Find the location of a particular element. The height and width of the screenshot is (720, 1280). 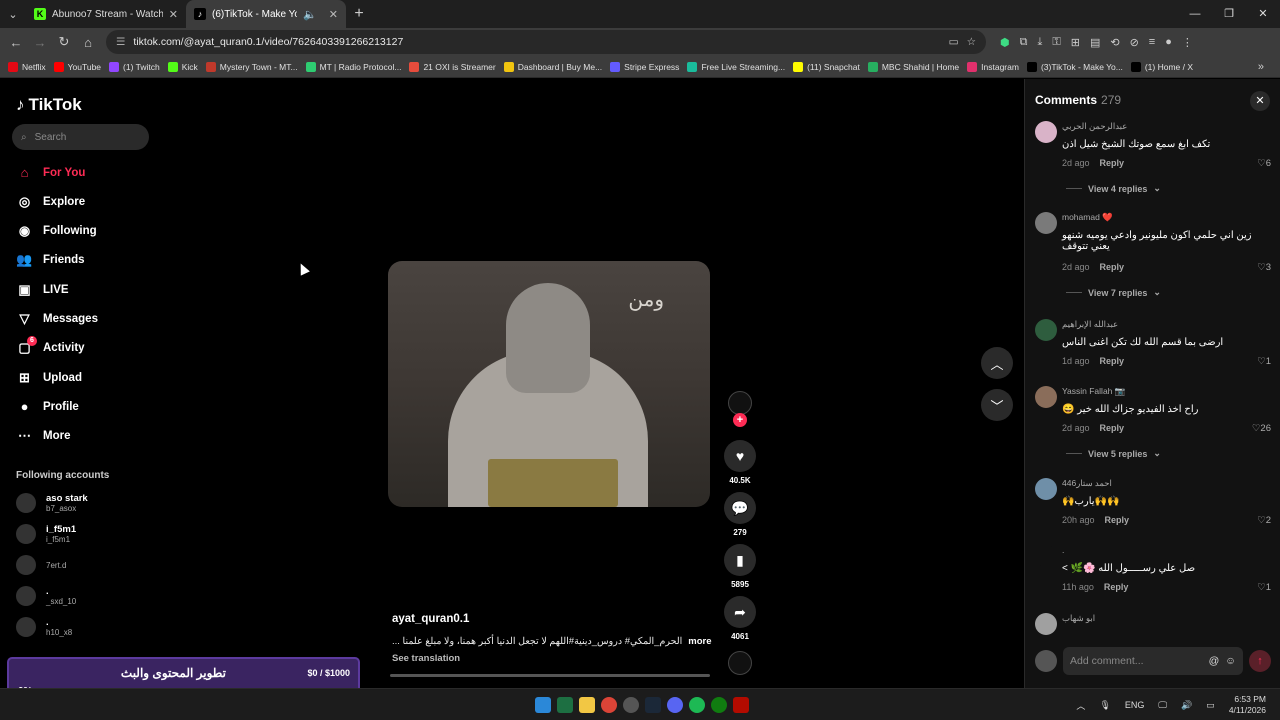

chrome-icon is located at coordinates (609, 705).